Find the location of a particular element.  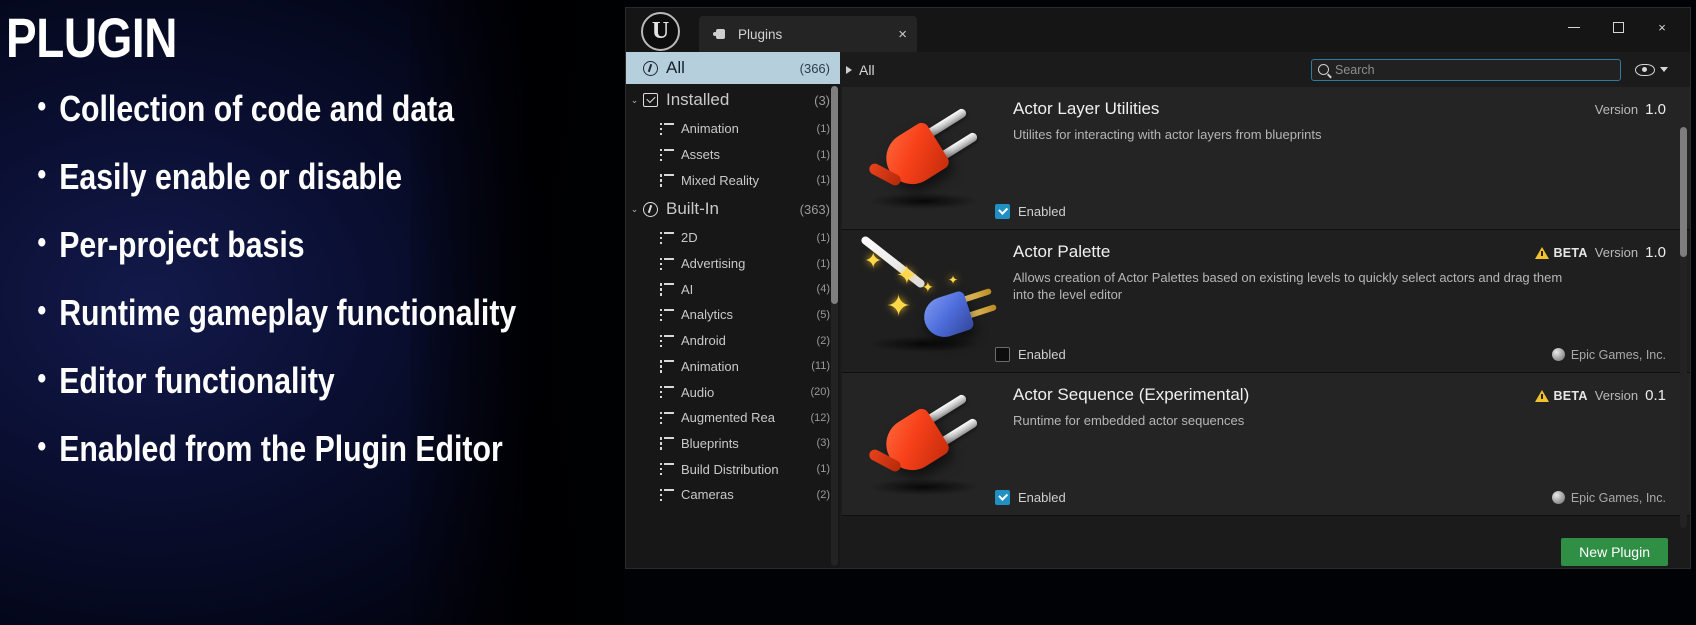

plugin-meta: Version 1.0 is located at coordinates (1630, 109).